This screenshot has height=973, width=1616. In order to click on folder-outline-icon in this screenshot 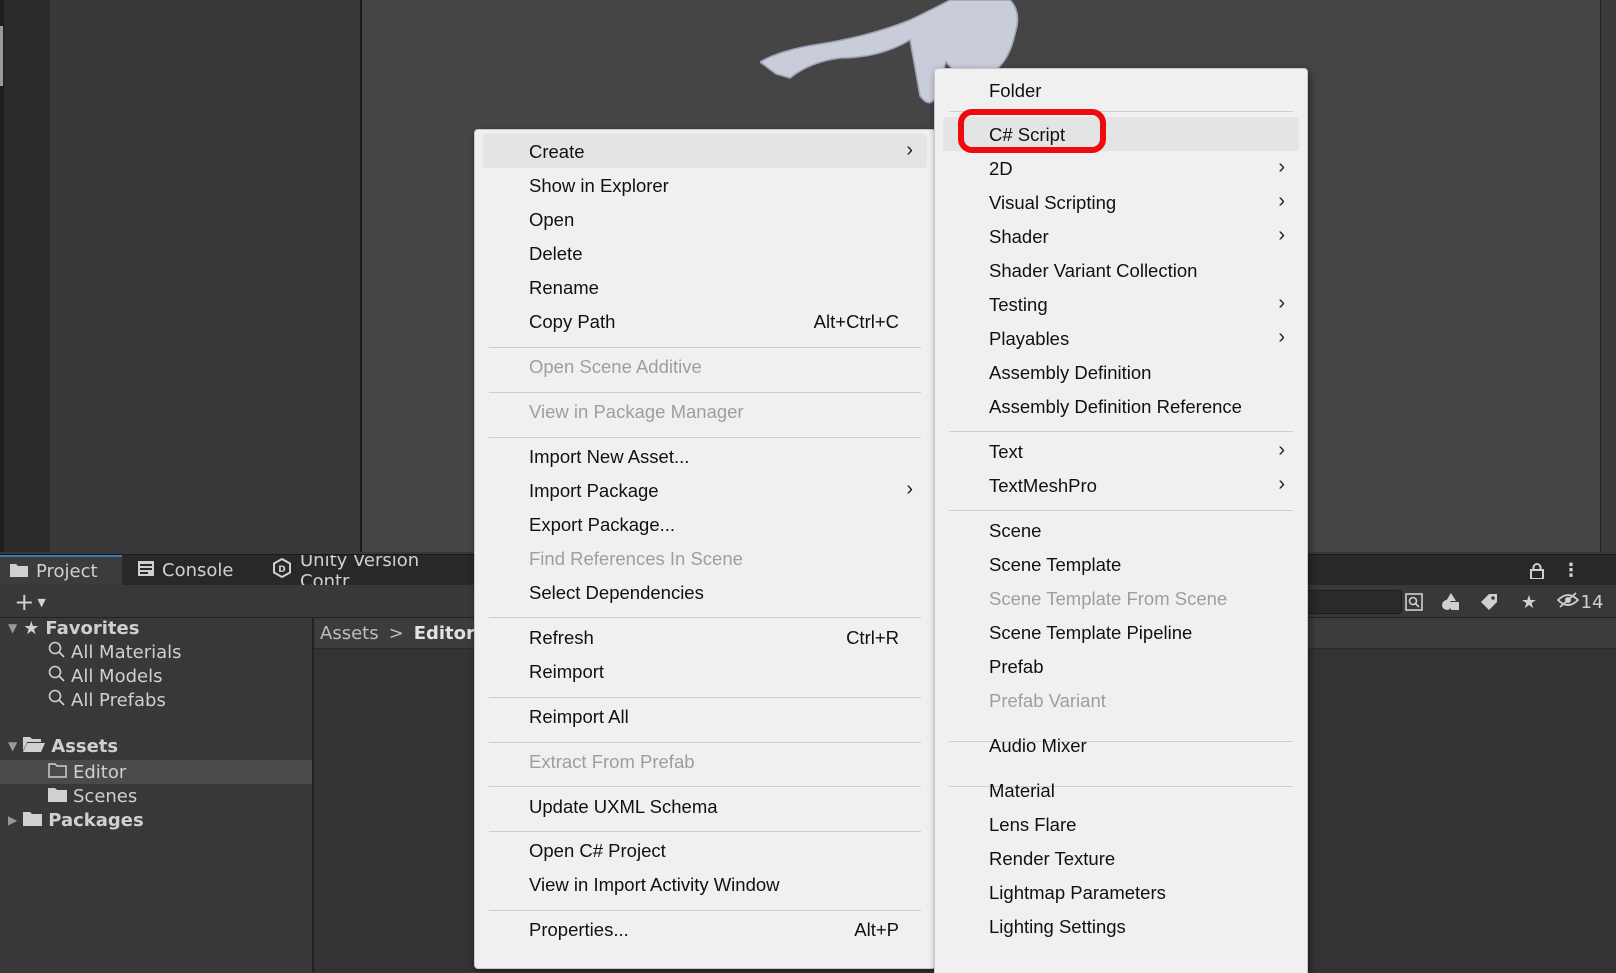, I will do `click(57, 772)`.